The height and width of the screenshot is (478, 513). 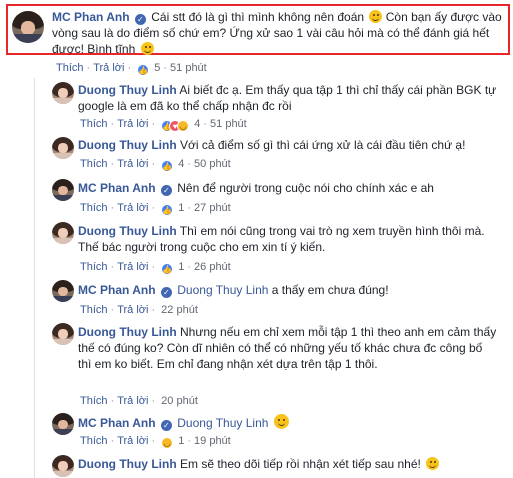 I want to click on reaction-icons: 👍♥ ◡, so click(x=175, y=126).